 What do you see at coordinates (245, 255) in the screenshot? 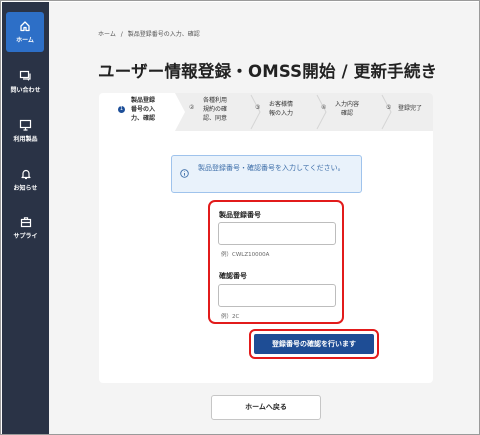
I see `serial-number-hint: 例）CWLZ10000A` at bounding box center [245, 255].